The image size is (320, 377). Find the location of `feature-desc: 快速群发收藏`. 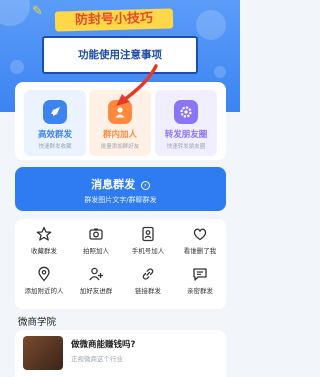

feature-desc: 快速群发收藏 is located at coordinates (55, 147).